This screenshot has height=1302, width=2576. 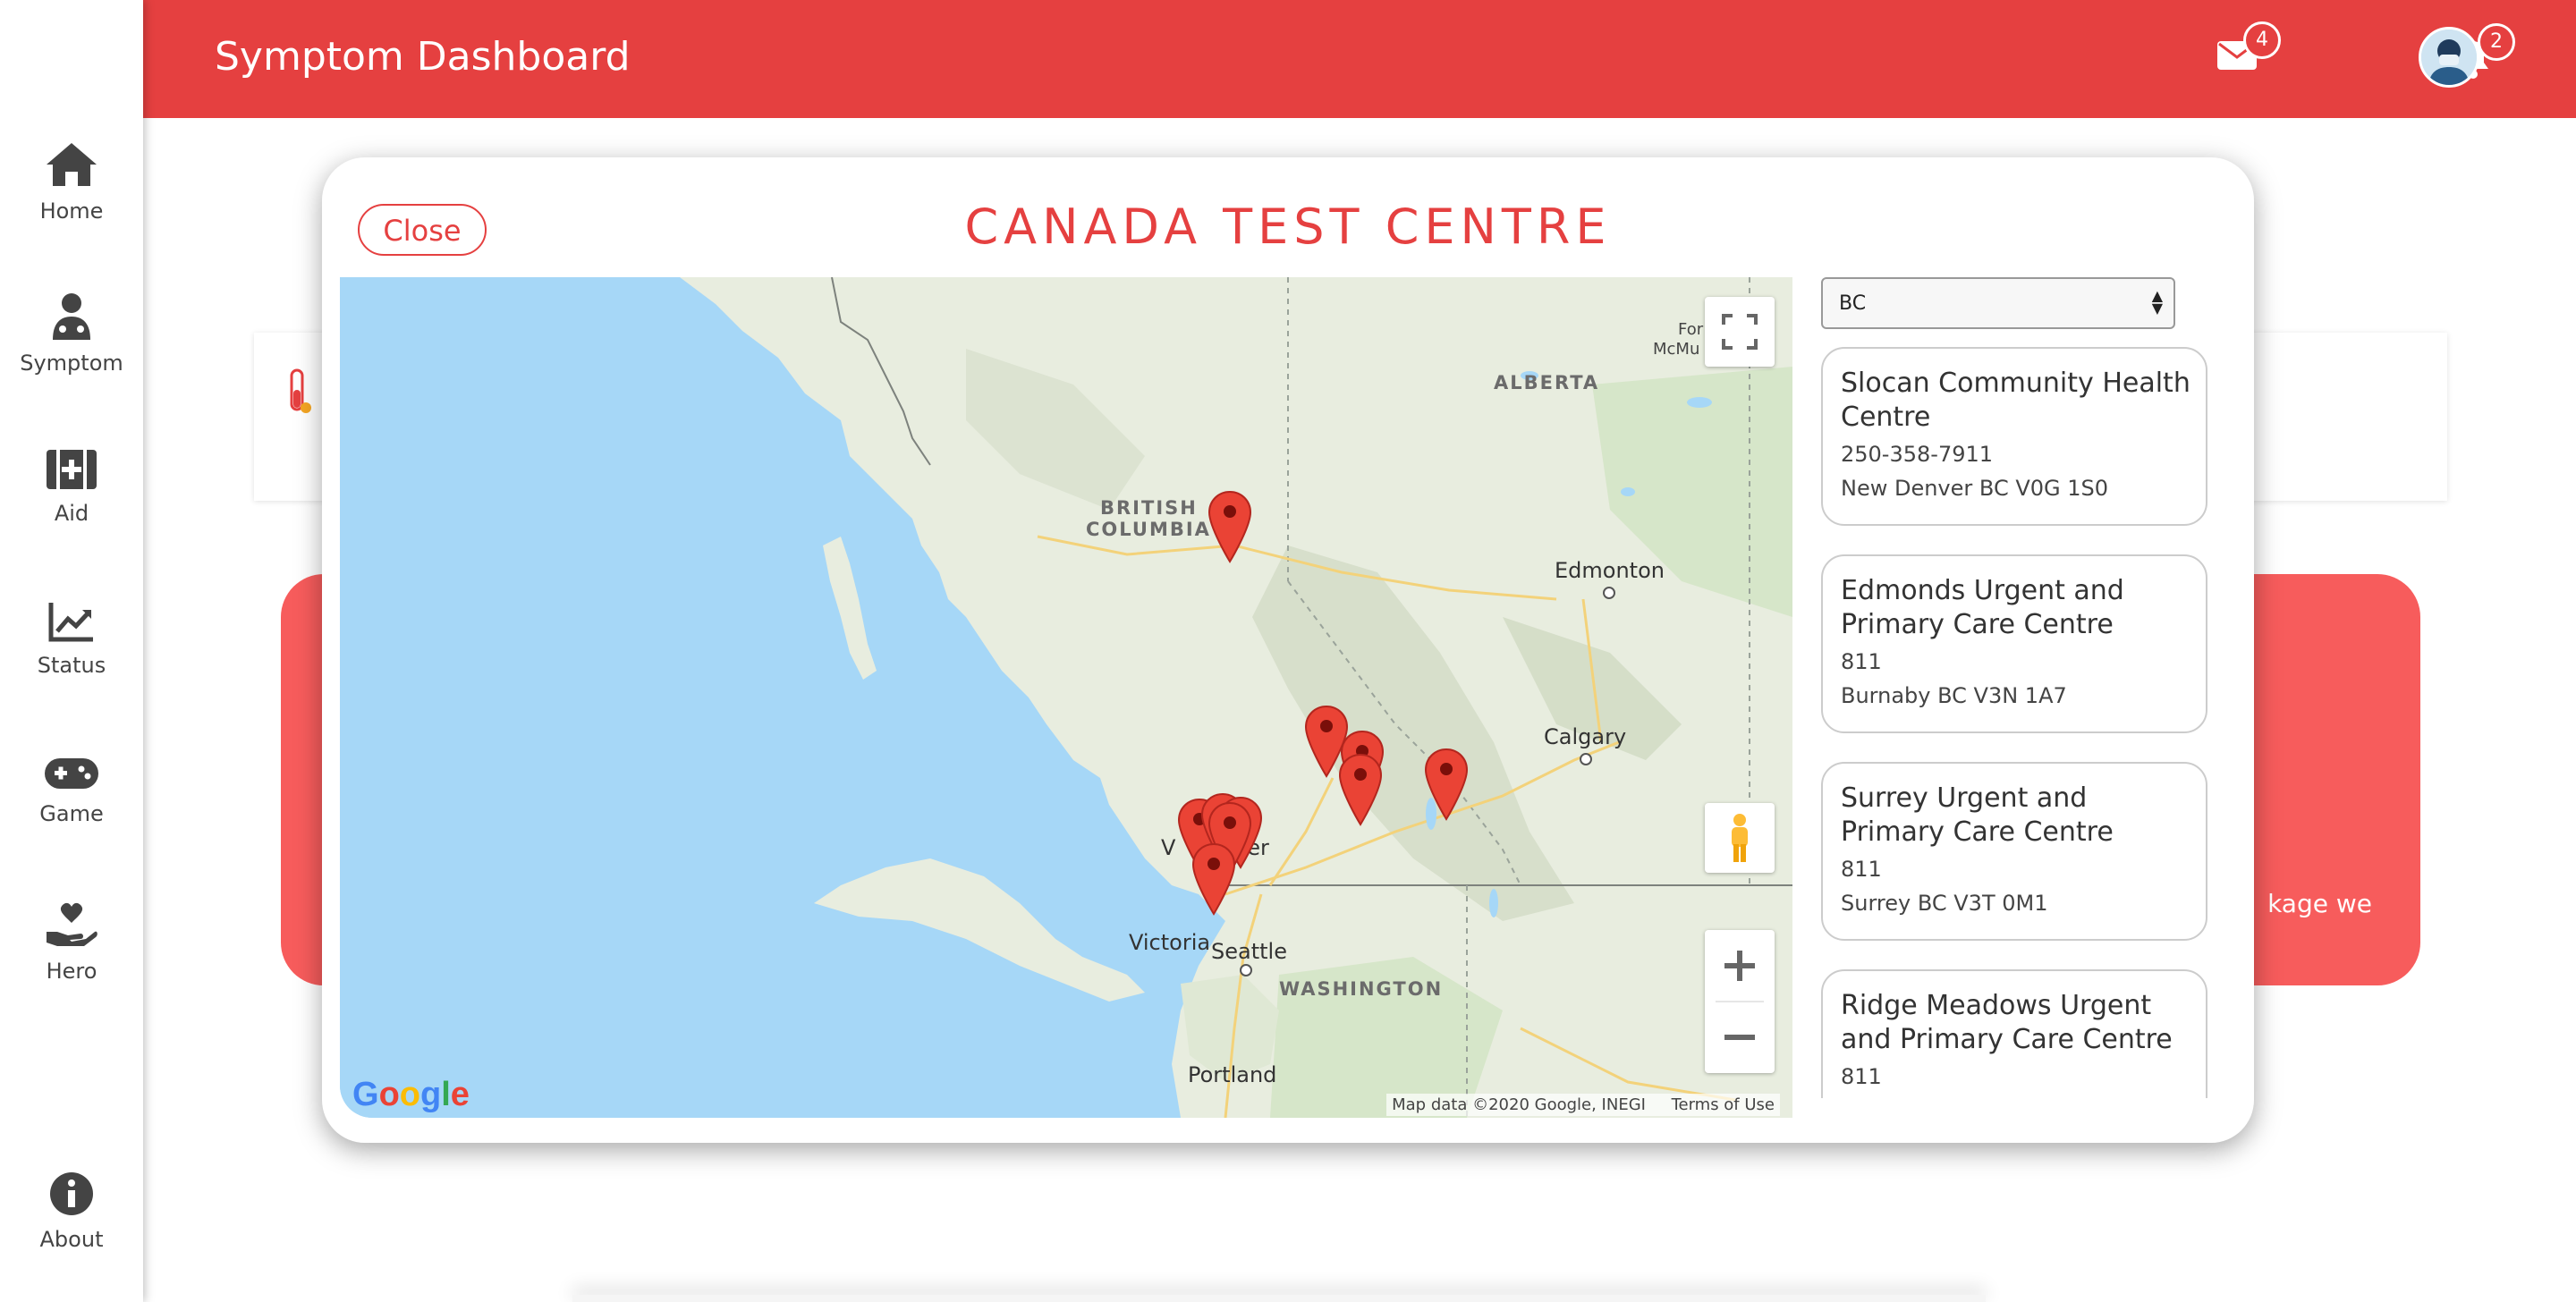 I want to click on city-marker-calgary, so click(x=1586, y=759).